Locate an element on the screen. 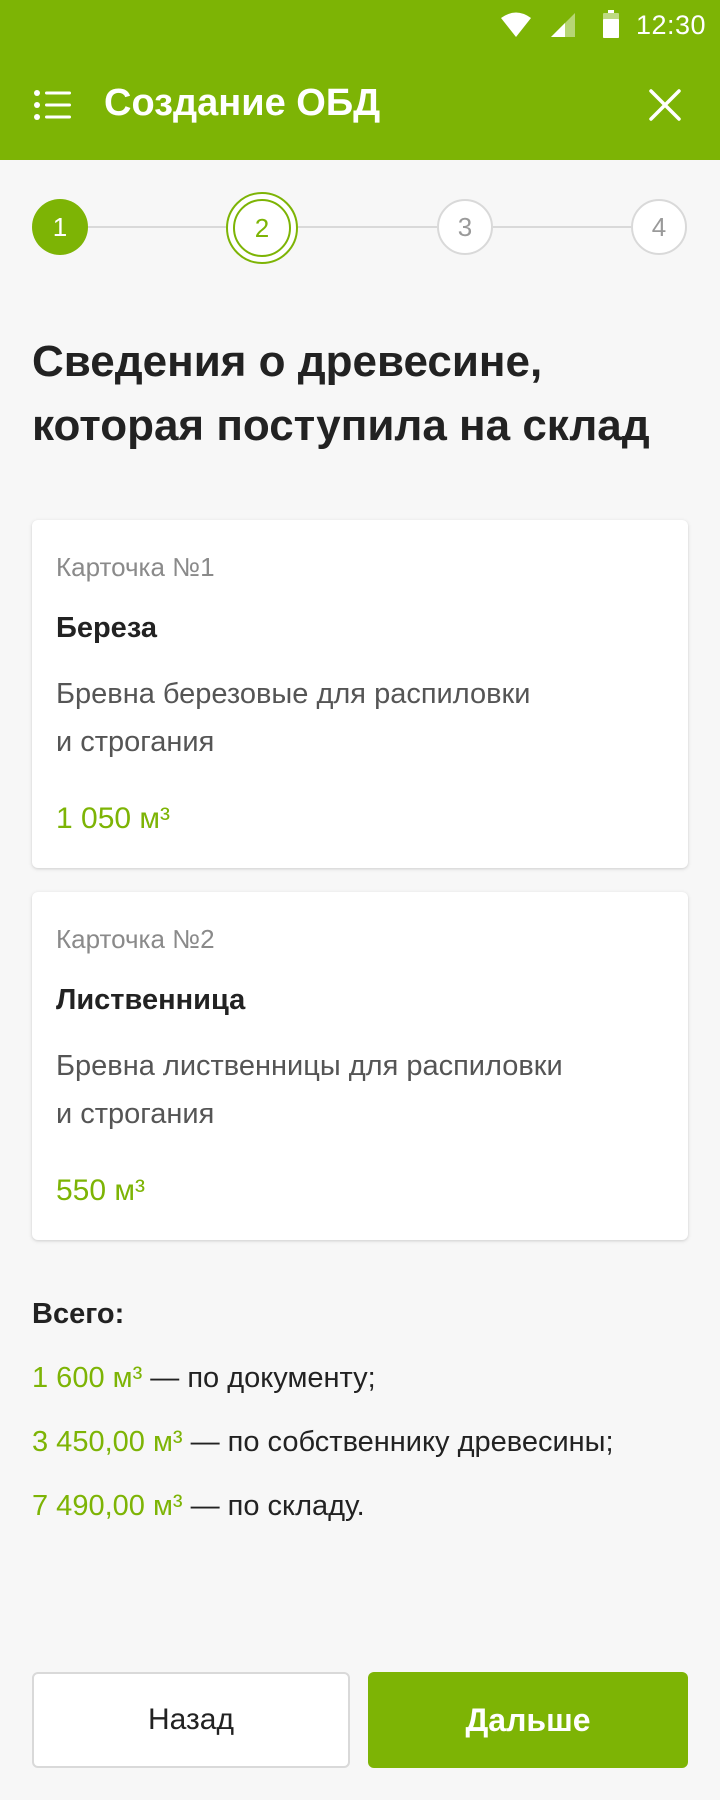 The height and width of the screenshot is (1800, 720). step-4: 4 is located at coordinates (659, 227).